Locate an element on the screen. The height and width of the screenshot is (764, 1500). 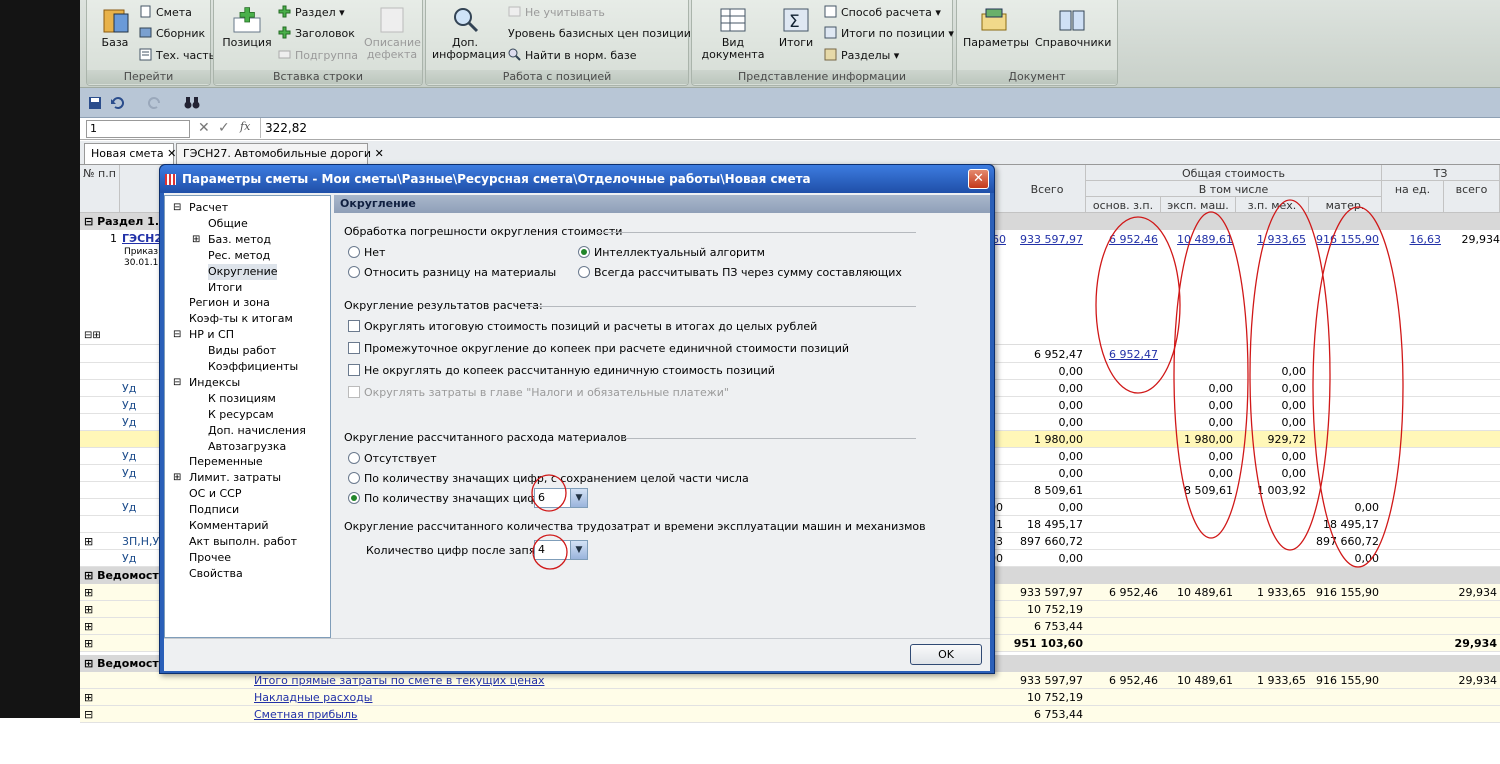
tab-new-smeta: Новая смета ✕ is located at coordinates (130, 153).